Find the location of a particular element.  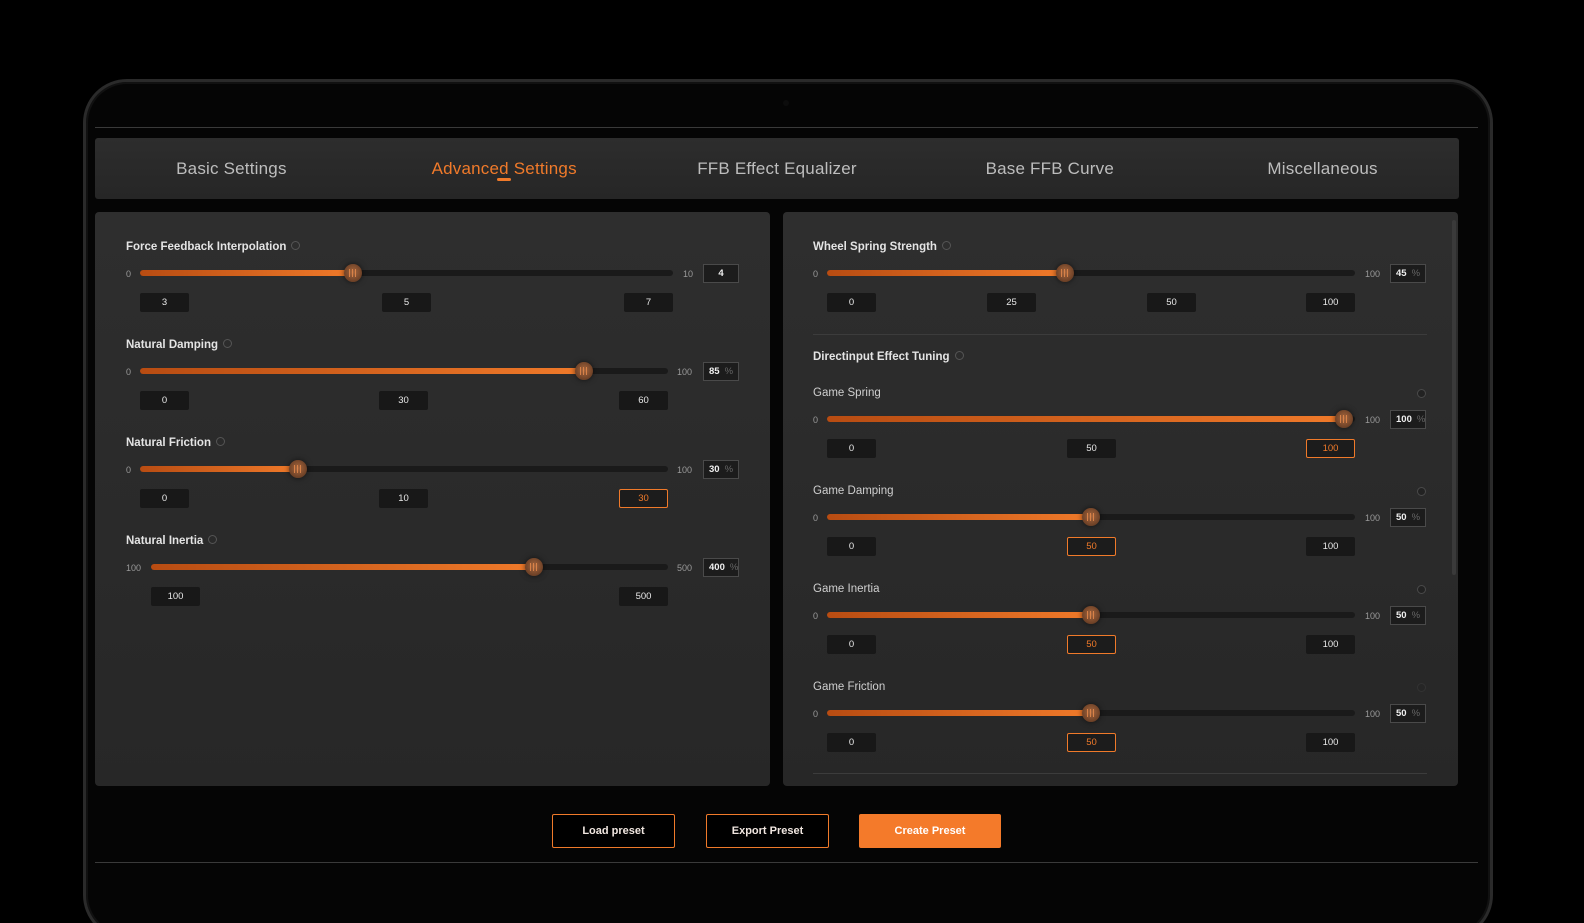

damping-preset-button: 60 is located at coordinates (643, 400).